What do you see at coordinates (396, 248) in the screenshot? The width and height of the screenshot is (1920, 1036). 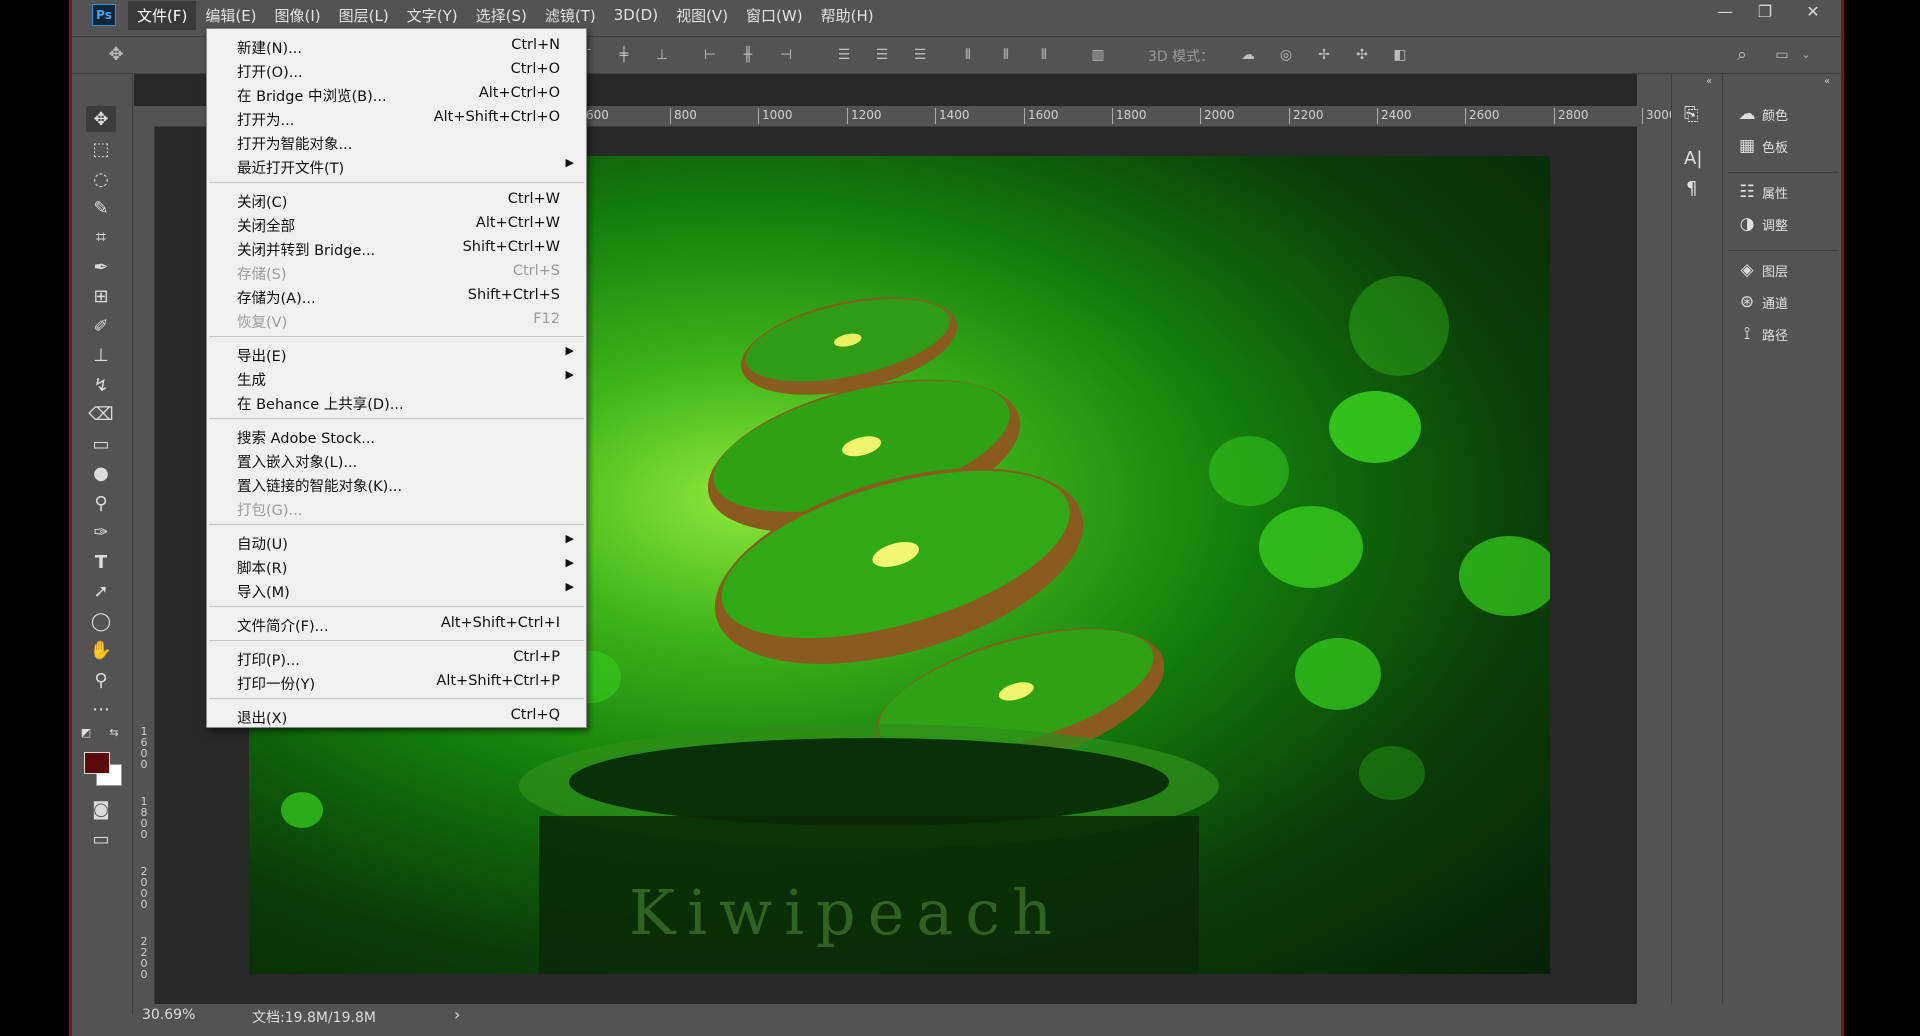 I see `file-menu-item: 关闭并转到 Bridge... Shift+Ctrl+W` at bounding box center [396, 248].